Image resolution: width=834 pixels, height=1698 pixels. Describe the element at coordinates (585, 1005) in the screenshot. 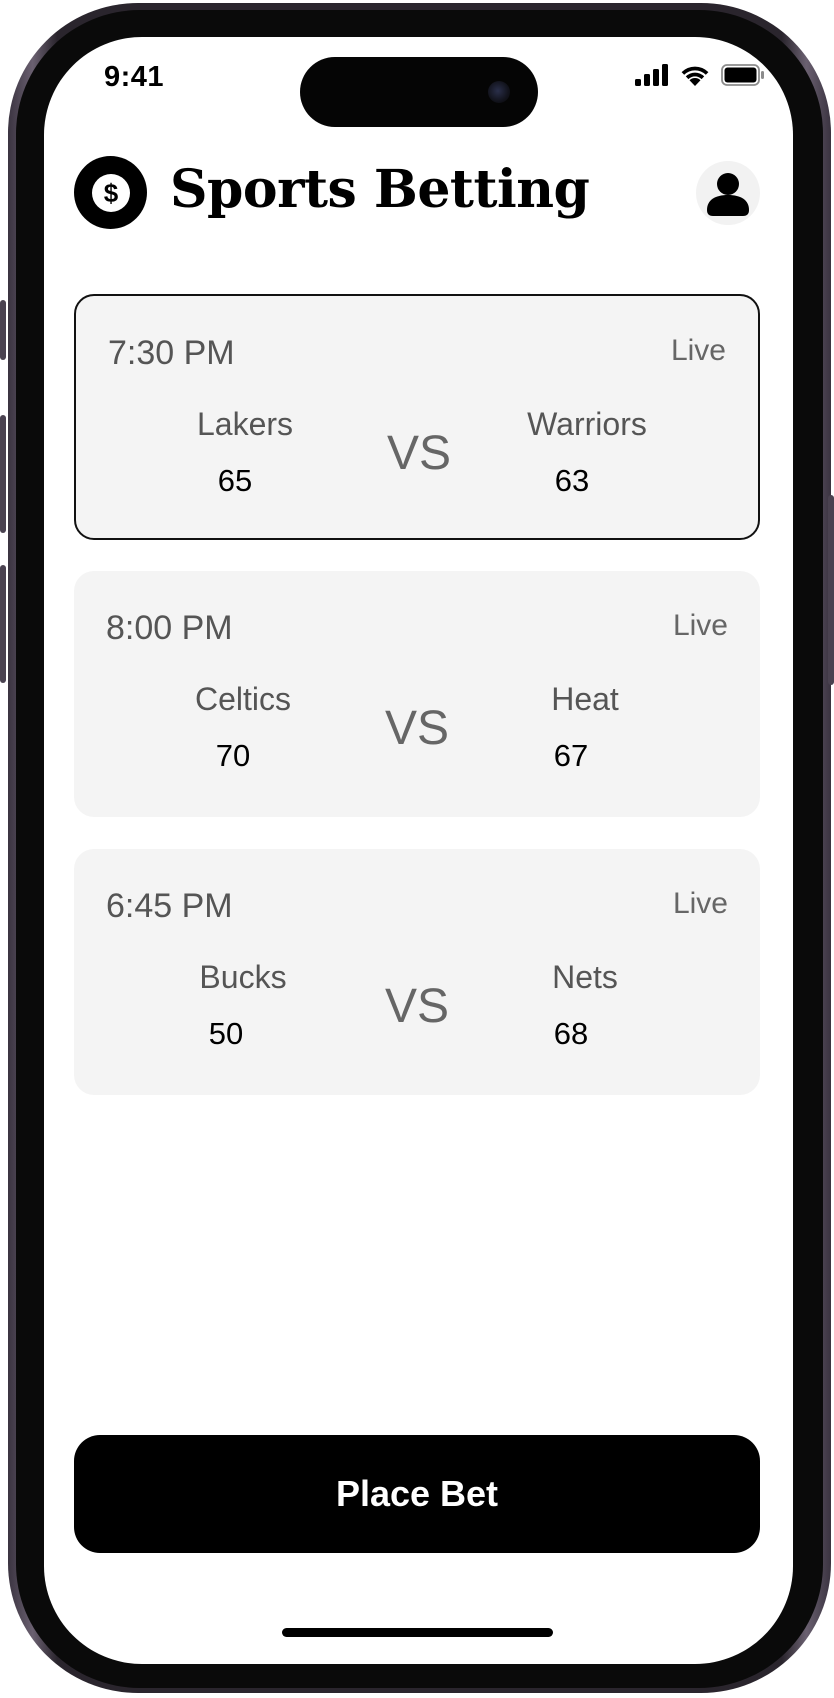

I see `away-team: Nets 68` at that location.